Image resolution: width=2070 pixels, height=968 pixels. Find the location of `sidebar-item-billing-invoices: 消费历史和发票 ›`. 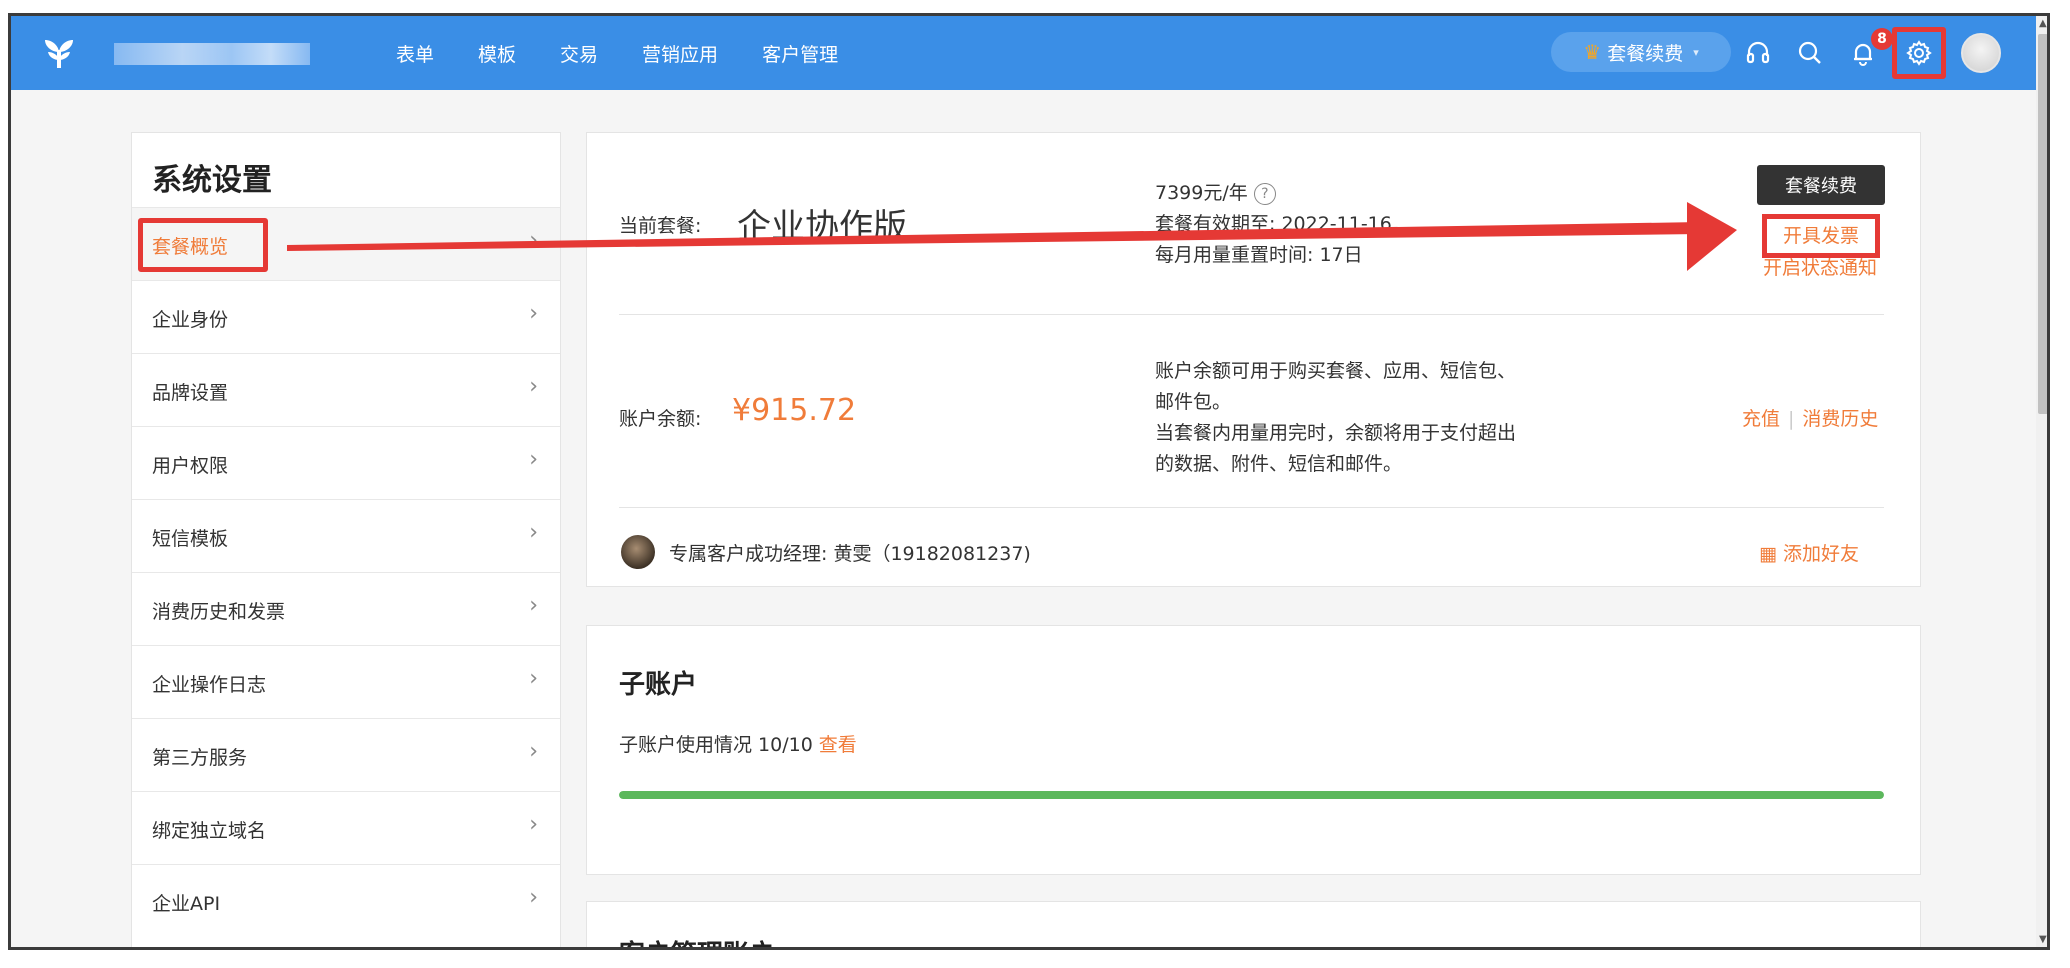

sidebar-item-billing-invoices: 消费历史和发票 › is located at coordinates (346, 608).